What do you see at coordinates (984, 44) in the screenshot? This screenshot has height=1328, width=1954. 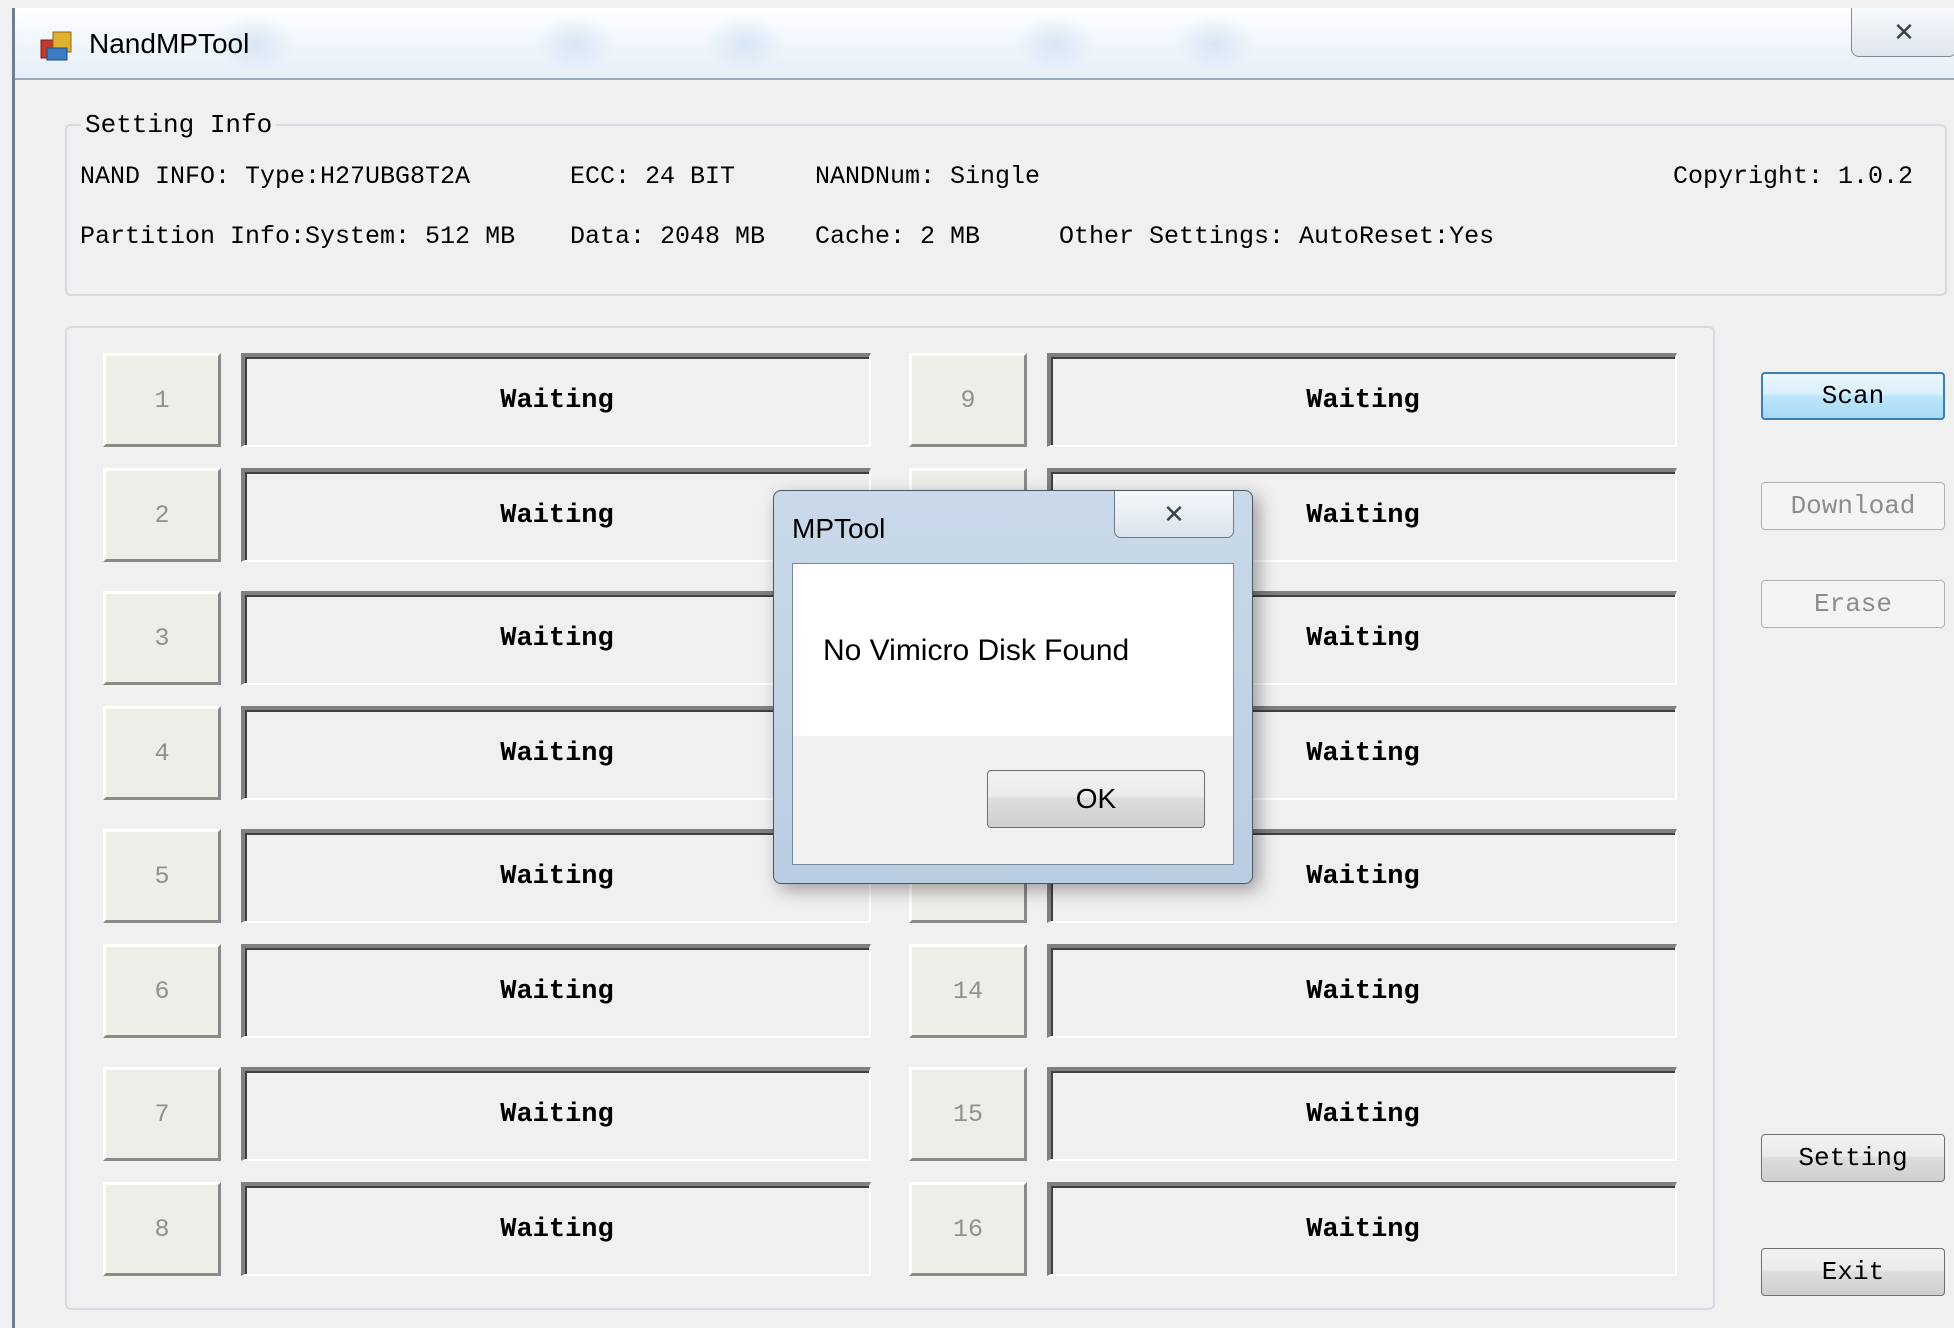 I see `title-bar: NandMPTool ✕` at bounding box center [984, 44].